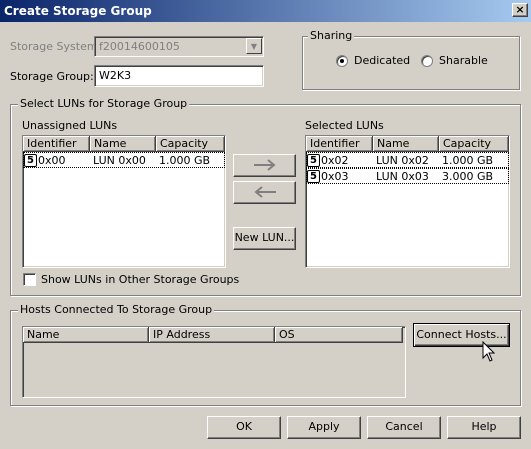 The height and width of the screenshot is (449, 531). What do you see at coordinates (468, 176) in the screenshot?
I see `capacity-cell: 3.000 GB` at bounding box center [468, 176].